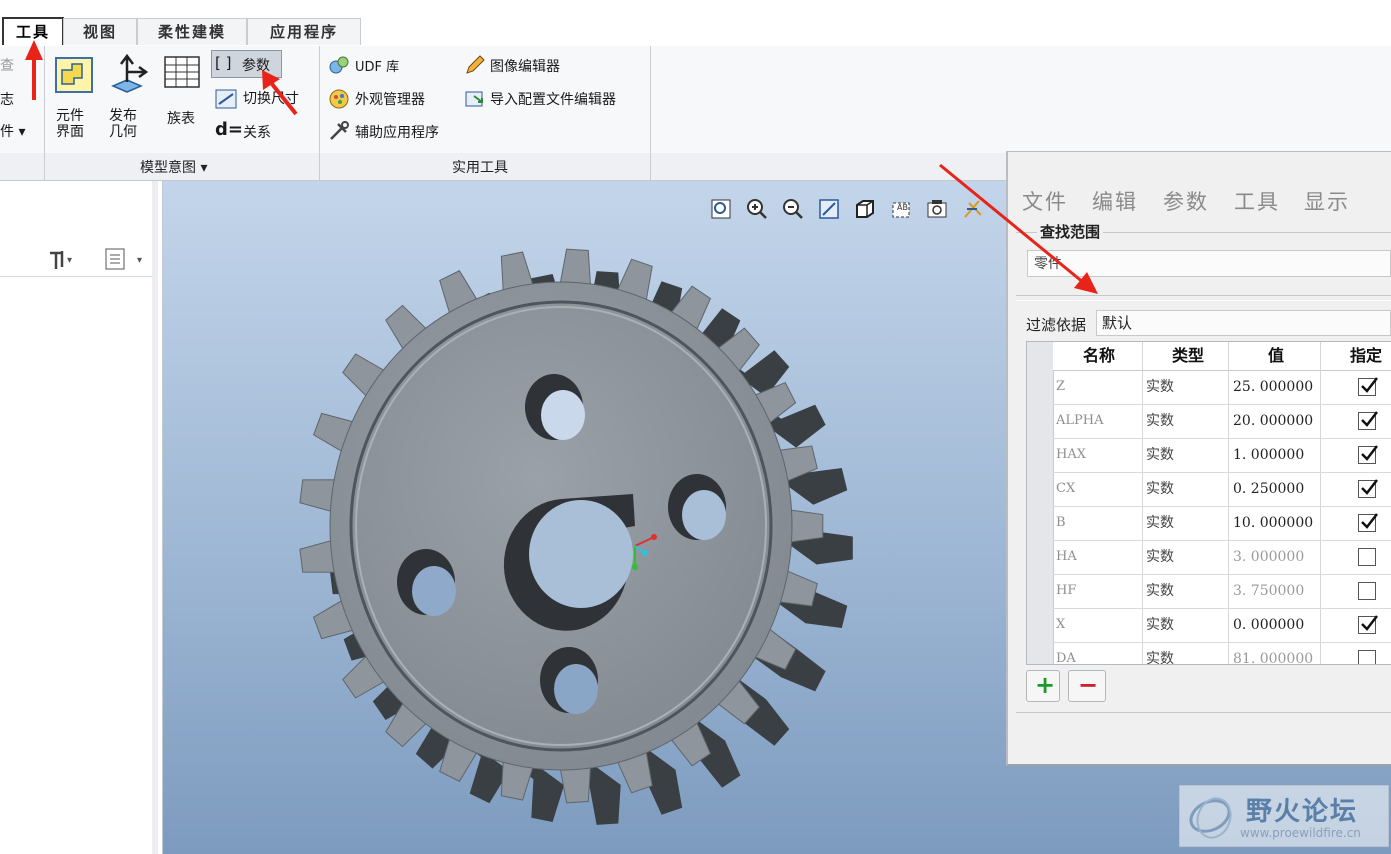 The image size is (1391, 854). I want to click on tree-filter-icon: ▾, so click(124, 259).